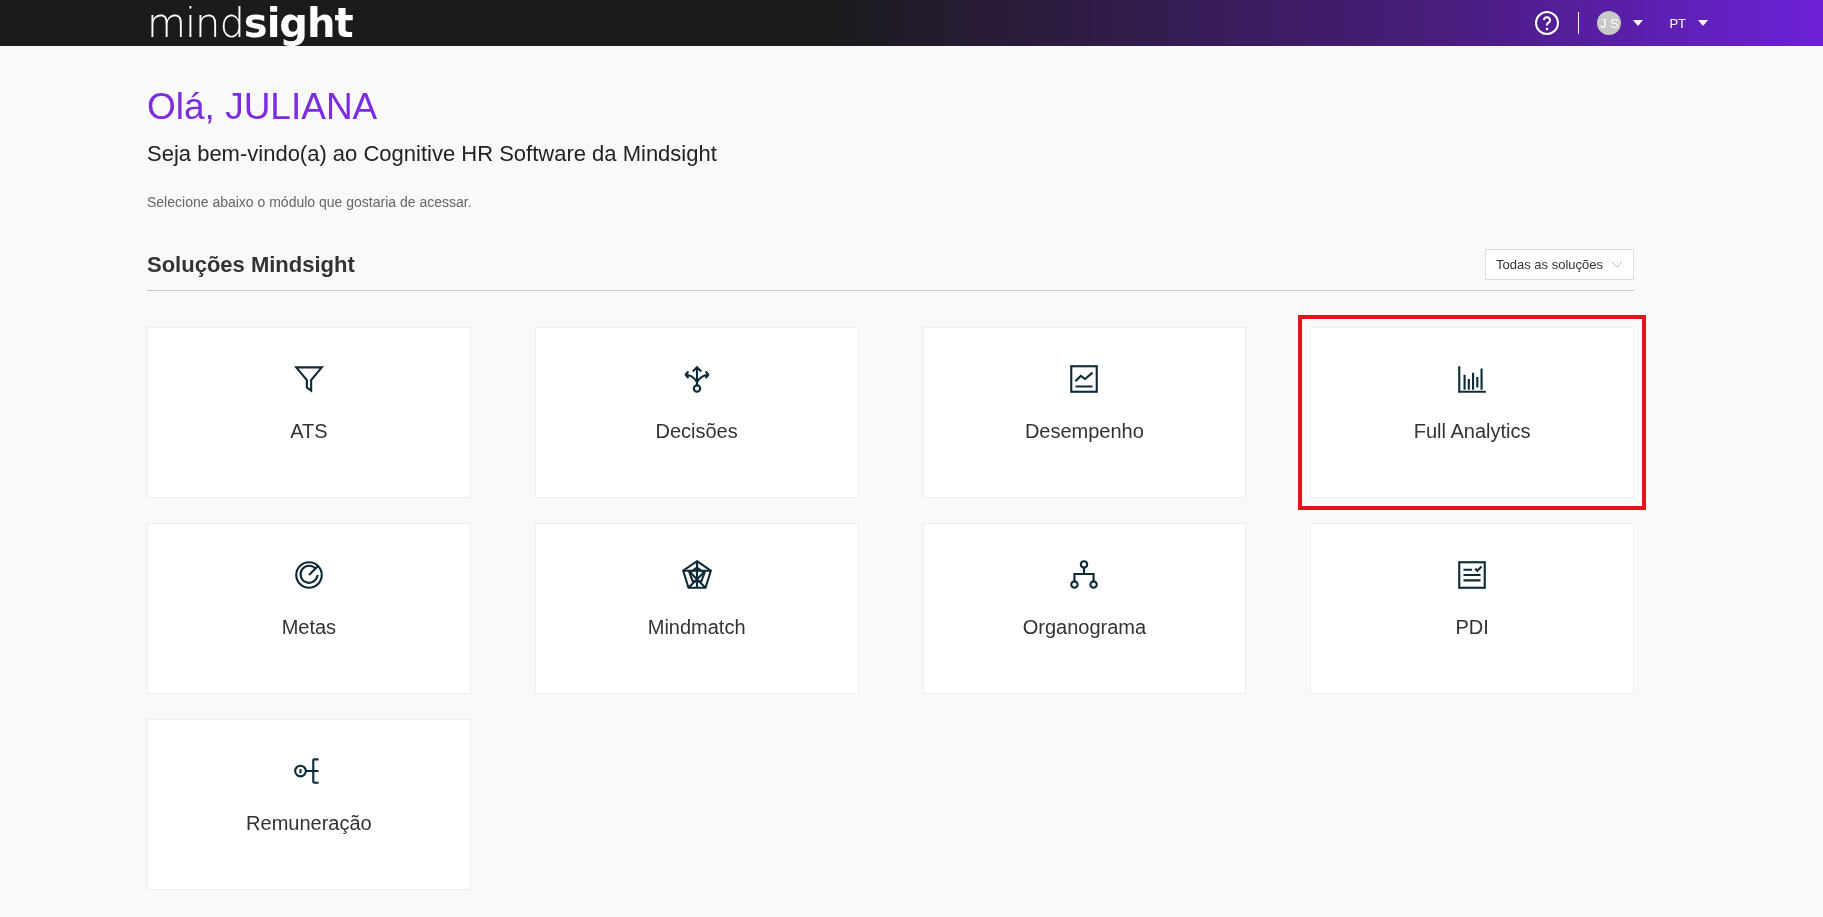  I want to click on greeting: Olá, JULIANA, so click(263, 107).